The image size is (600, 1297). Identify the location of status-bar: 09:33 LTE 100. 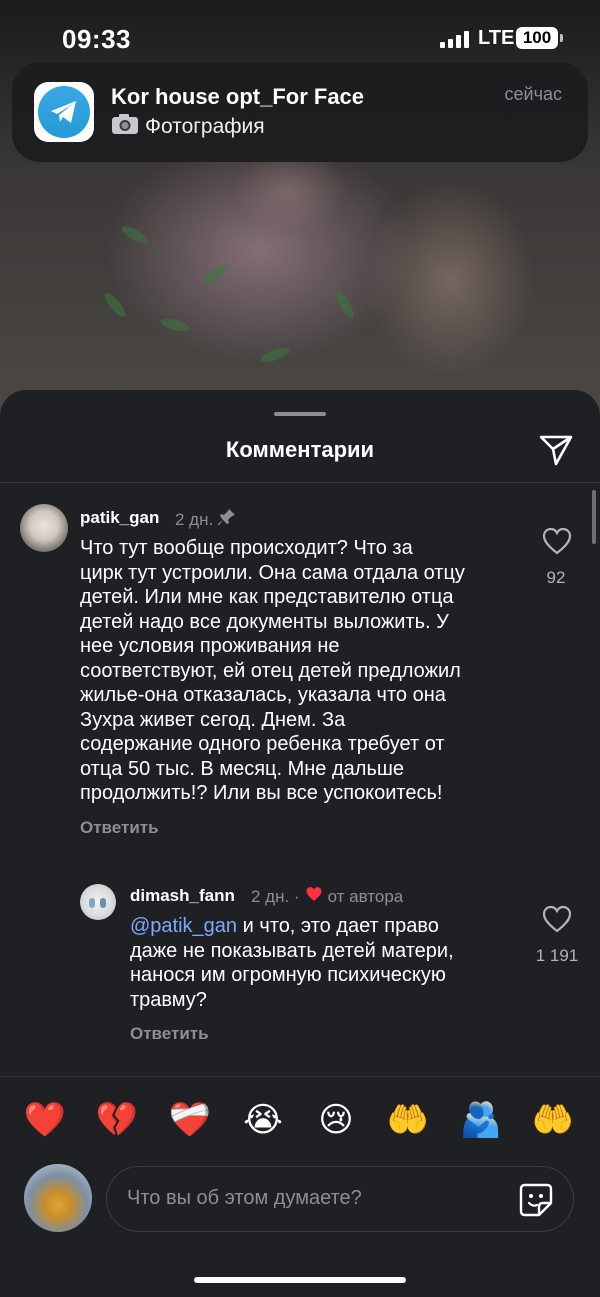
(300, 35).